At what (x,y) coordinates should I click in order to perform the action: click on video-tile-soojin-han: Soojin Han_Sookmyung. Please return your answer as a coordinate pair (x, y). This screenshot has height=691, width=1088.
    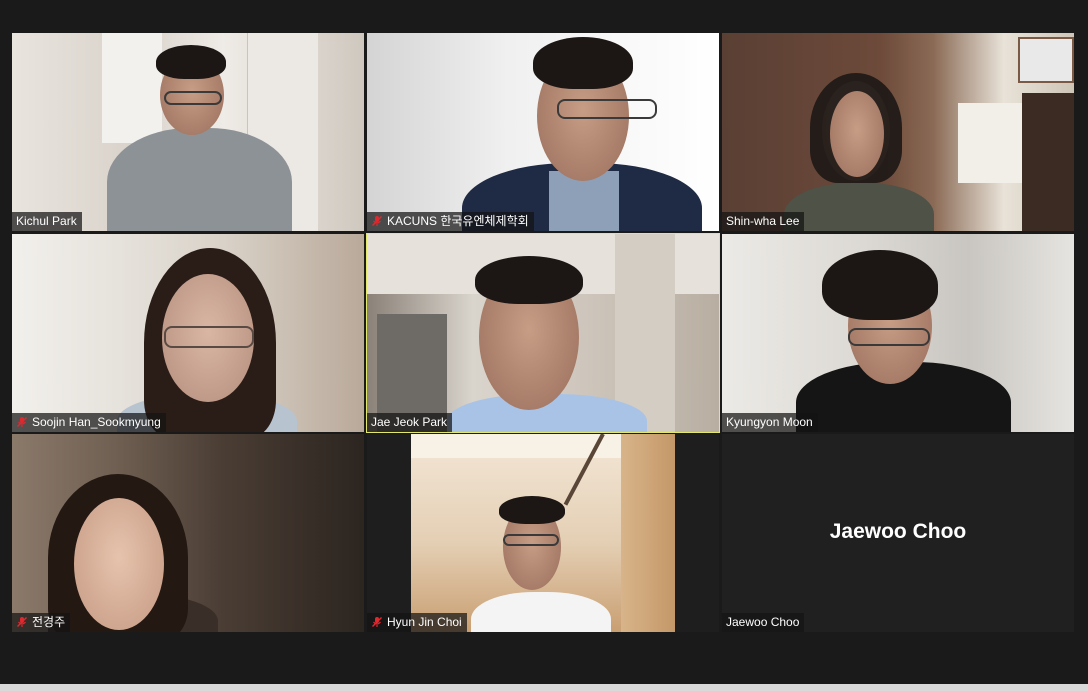
    Looking at the image, I should click on (188, 333).